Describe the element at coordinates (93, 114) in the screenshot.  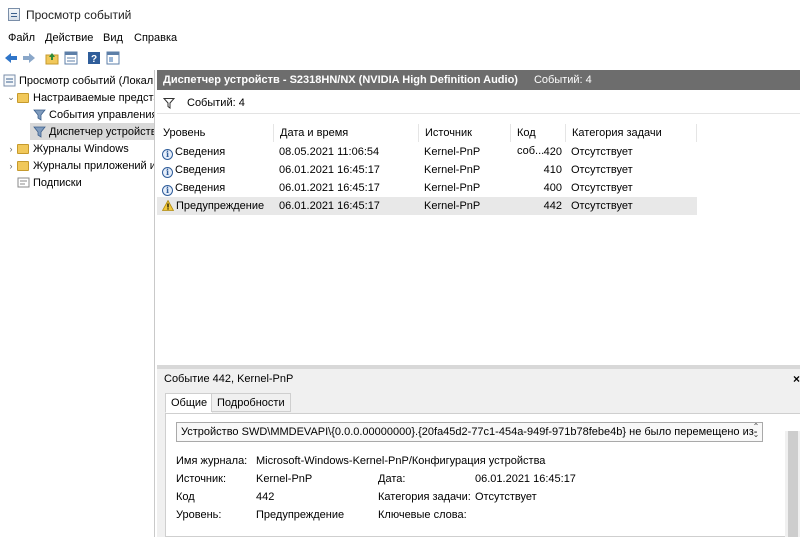
I see `tree-item-admin-events: События управления` at that location.